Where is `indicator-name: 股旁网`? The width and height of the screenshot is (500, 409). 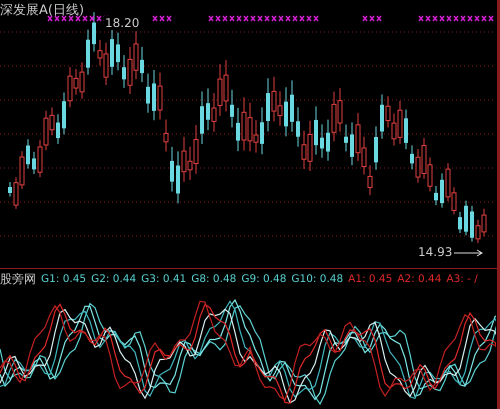
indicator-name: 股旁网 is located at coordinates (18, 279).